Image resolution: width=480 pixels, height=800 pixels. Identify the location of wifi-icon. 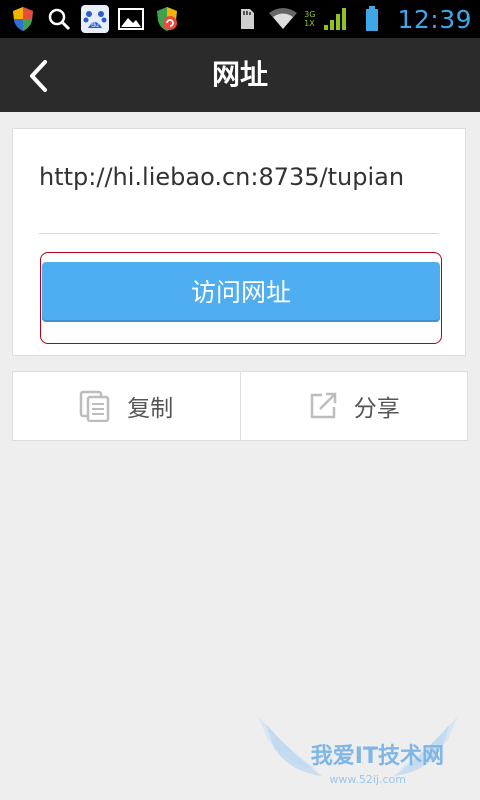
(283, 19).